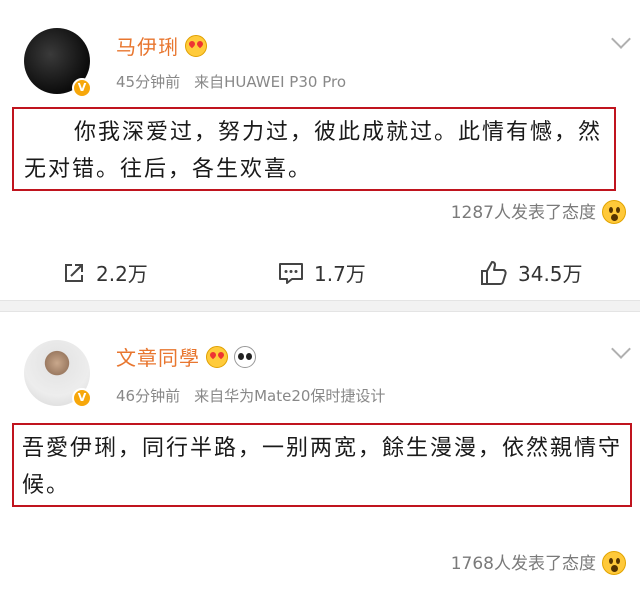  What do you see at coordinates (147, 47) in the screenshot?
I see `author-name: 马伊琍` at bounding box center [147, 47].